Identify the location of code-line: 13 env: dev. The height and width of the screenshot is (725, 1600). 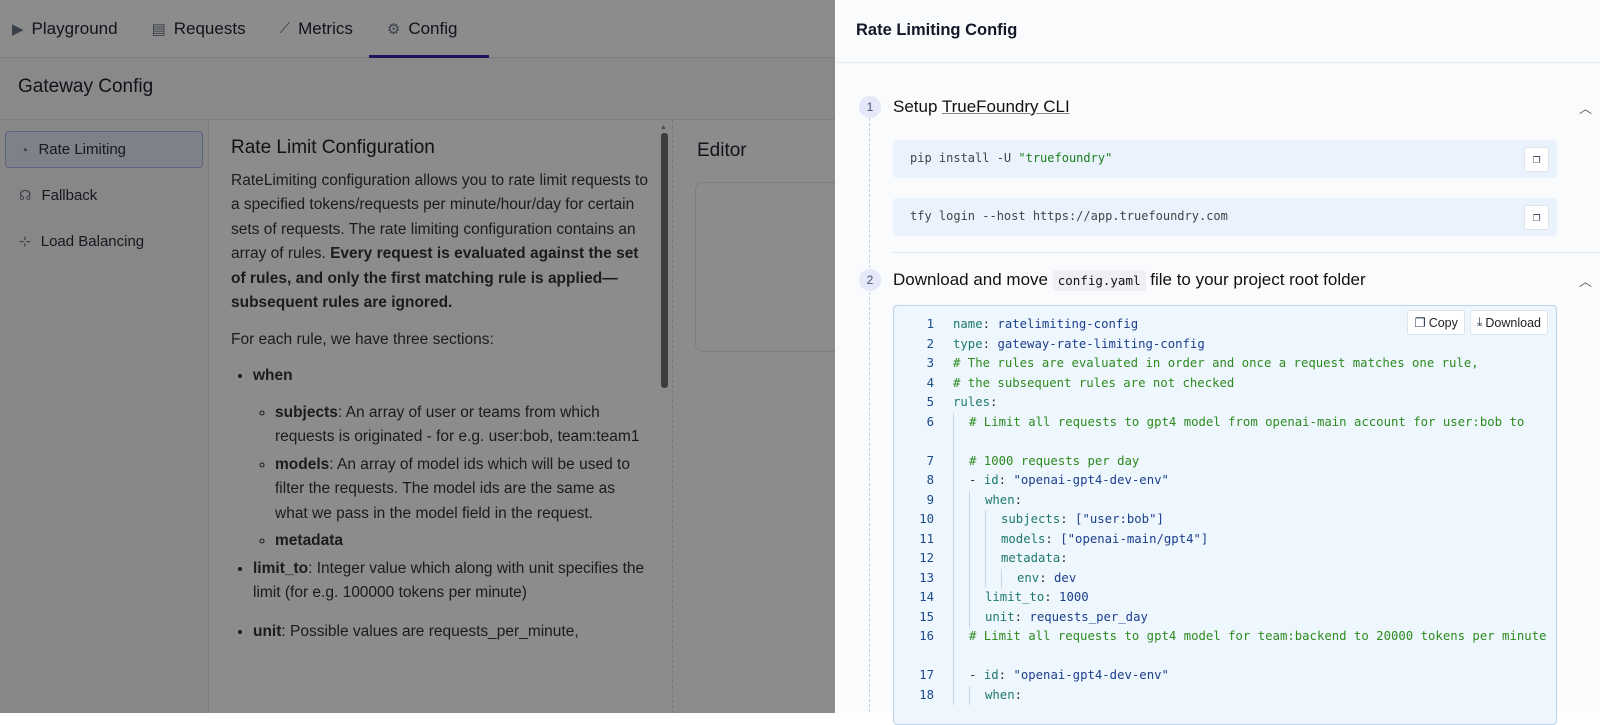
(1225, 578).